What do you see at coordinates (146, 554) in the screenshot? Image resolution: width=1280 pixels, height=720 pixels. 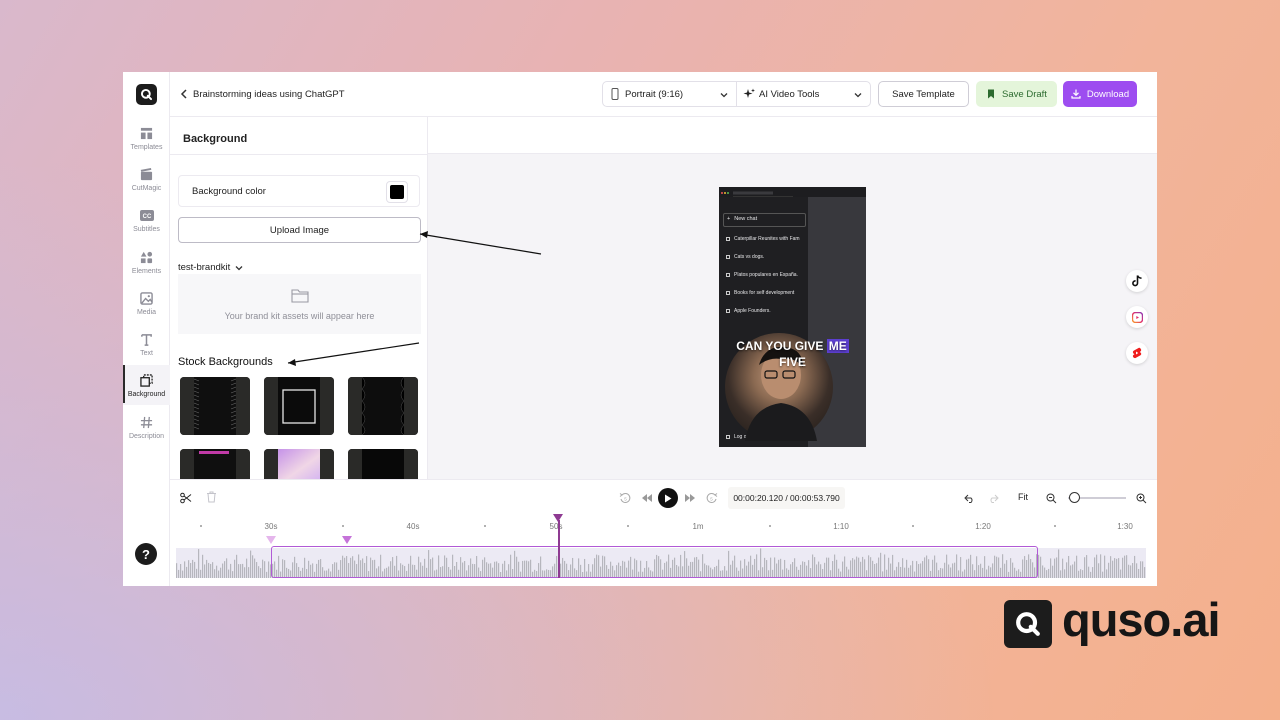 I see `help-button: ?` at bounding box center [146, 554].